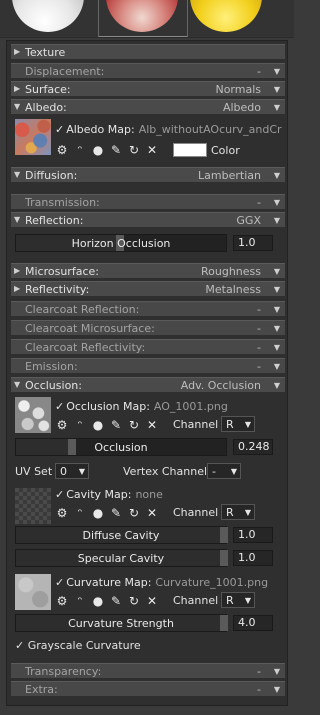 The image size is (320, 715). I want to click on vertex-channel-select: - ▼, so click(224, 471).